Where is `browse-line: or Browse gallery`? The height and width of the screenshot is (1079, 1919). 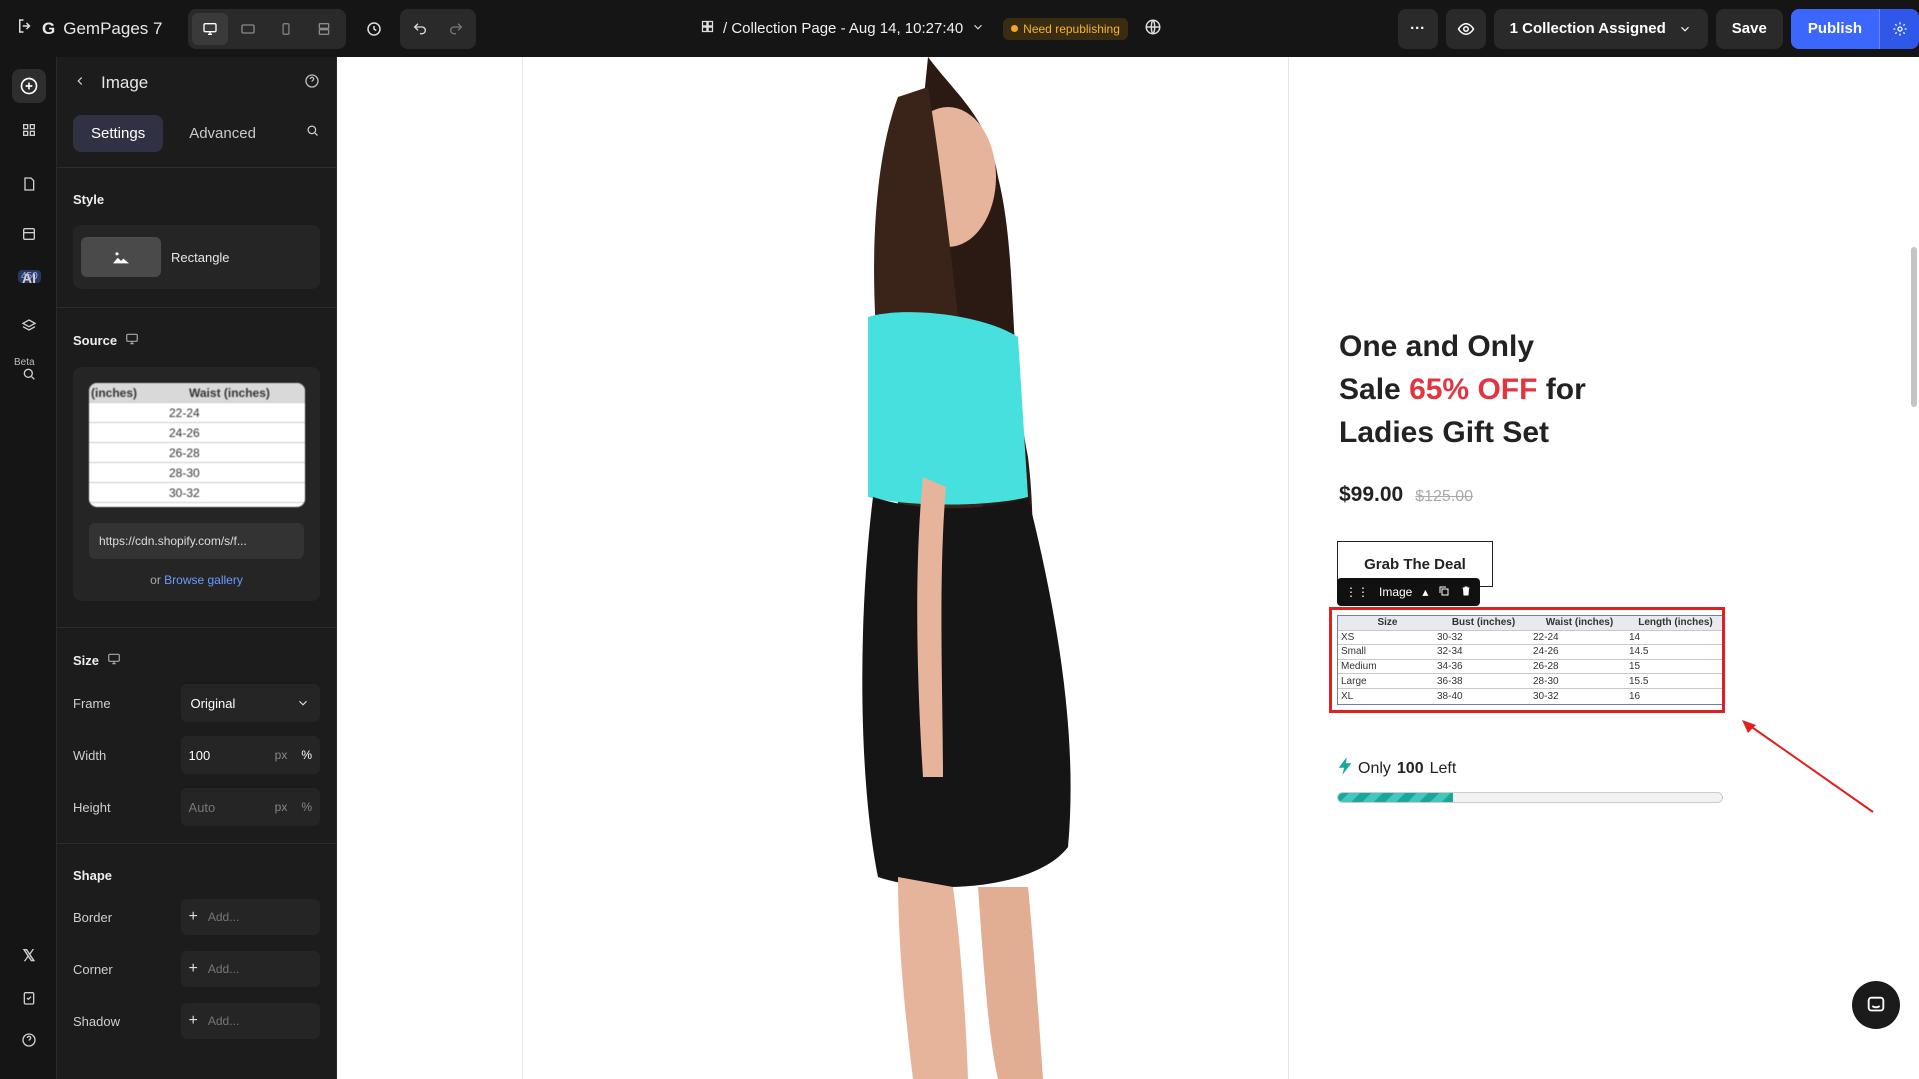
browse-line: or Browse gallery is located at coordinates (196, 580).